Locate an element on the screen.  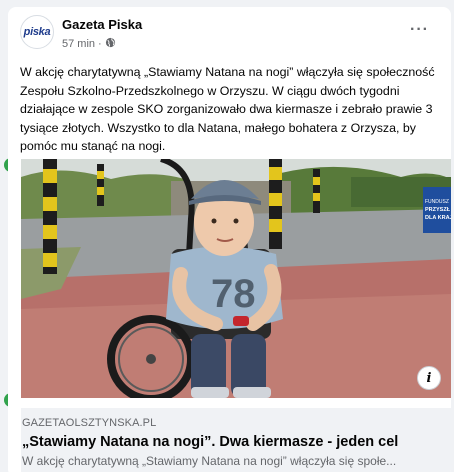
svg-text: DLA KRAJU is located at coordinates (438, 218).